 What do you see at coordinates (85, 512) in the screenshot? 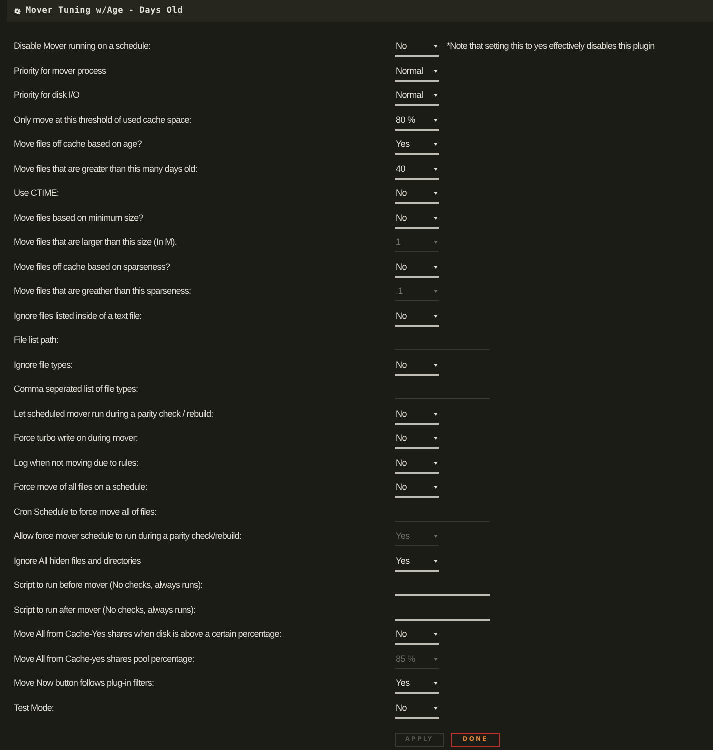
I see `setting-label: Cron Schedule to force move all of files:` at bounding box center [85, 512].